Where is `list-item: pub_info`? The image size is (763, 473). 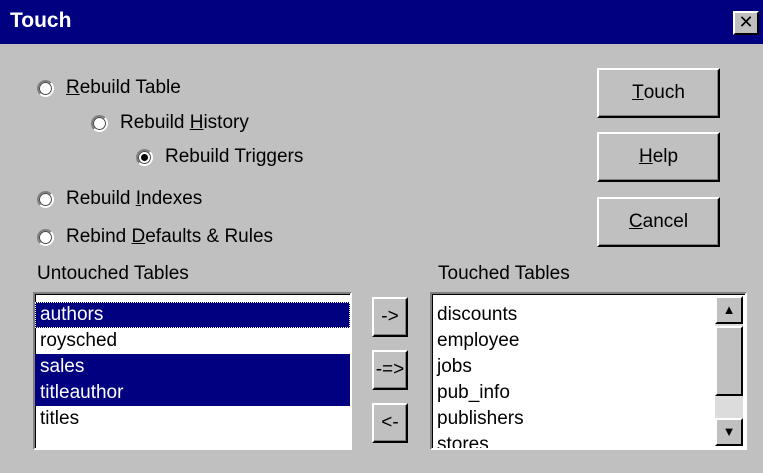
list-item: pub_info is located at coordinates (572, 393).